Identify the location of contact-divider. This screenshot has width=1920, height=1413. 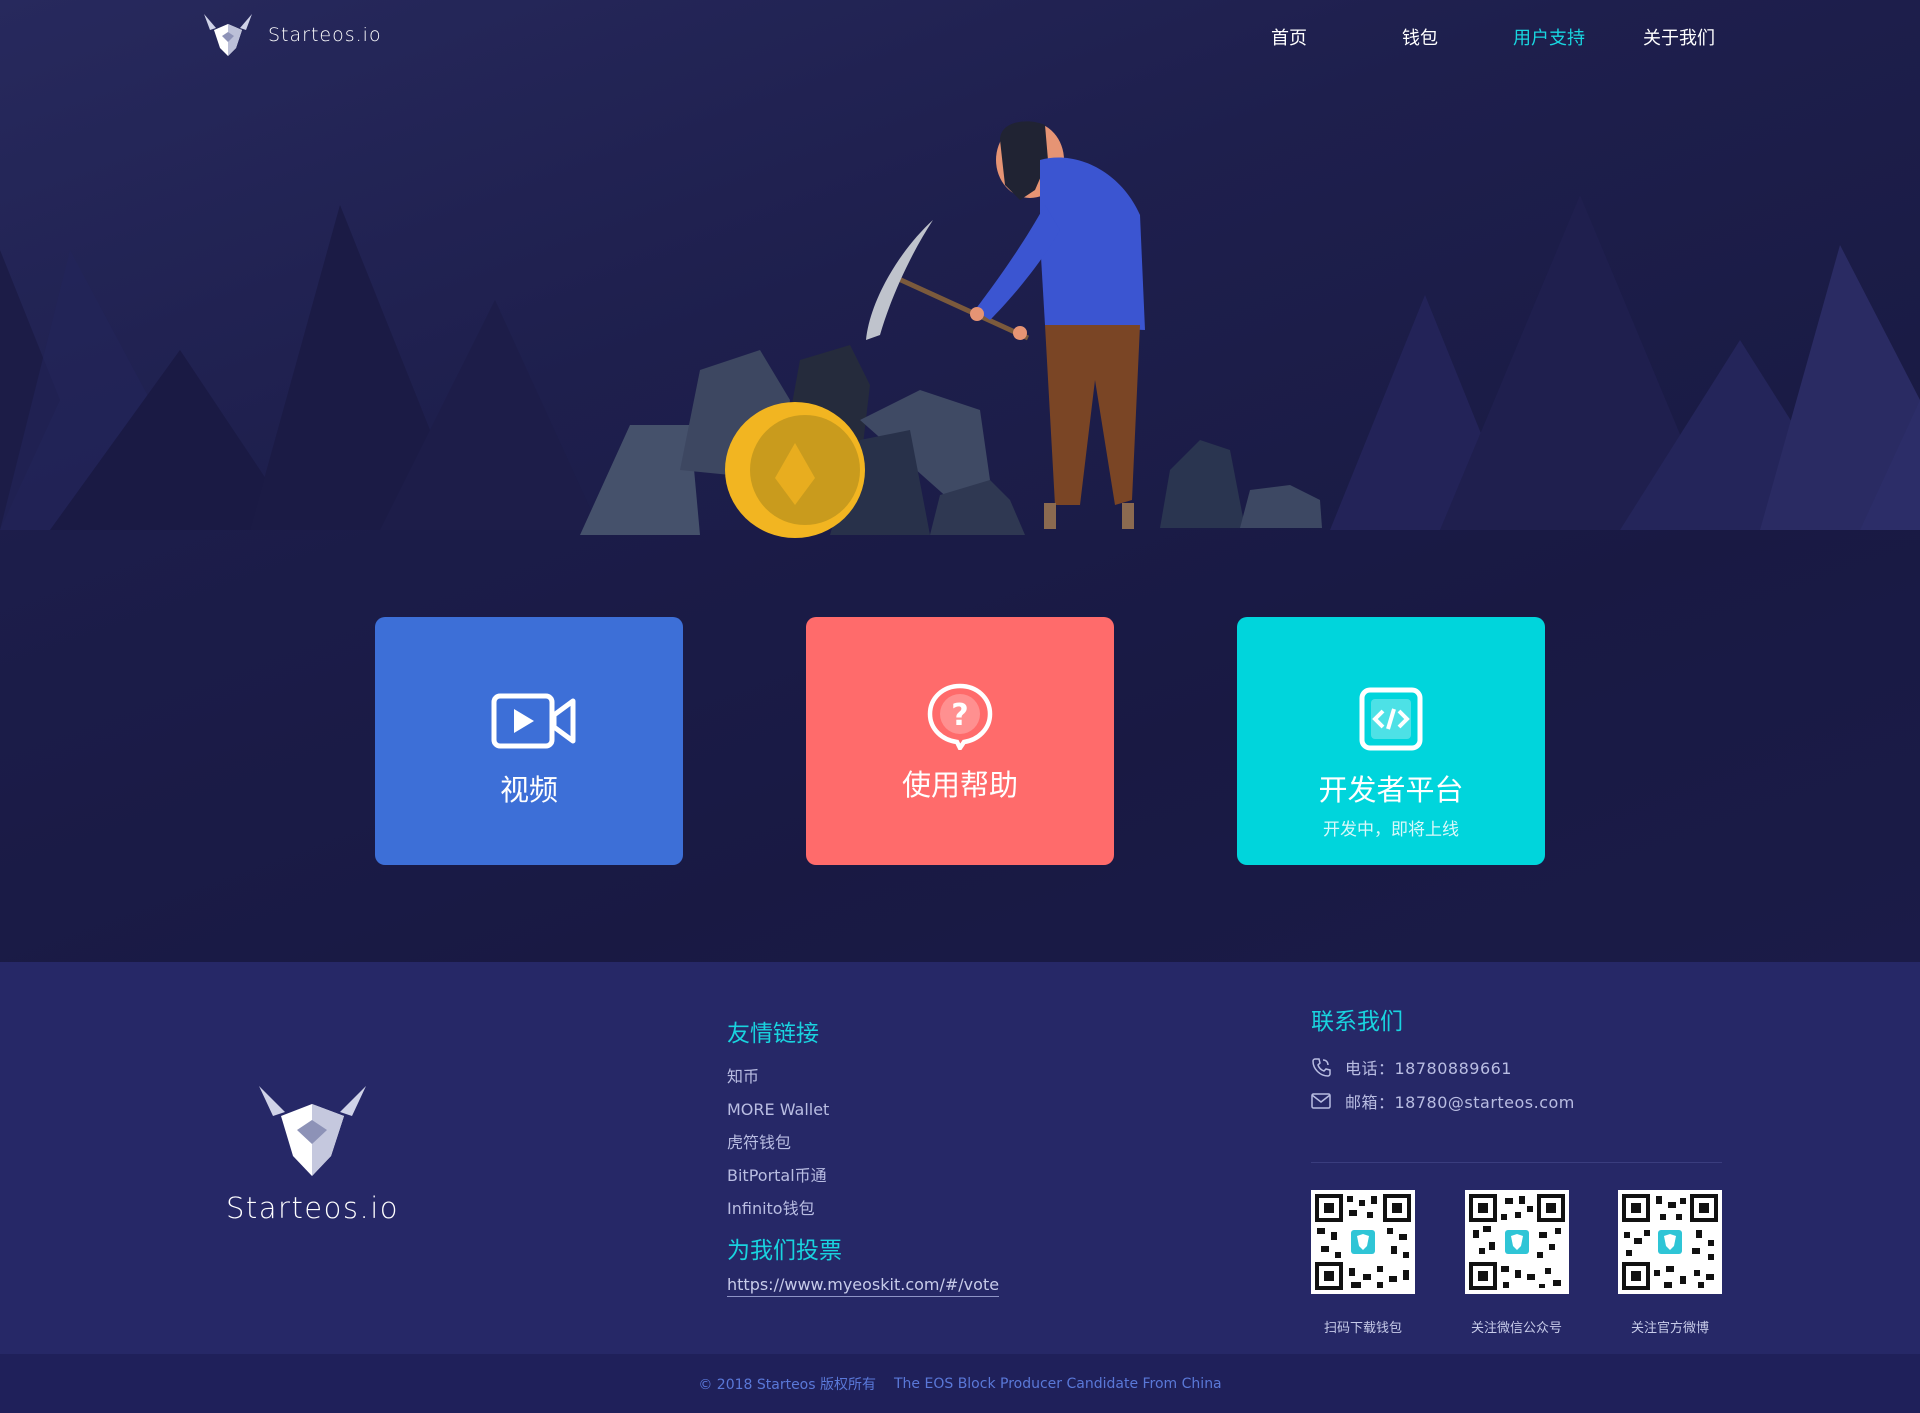
(1516, 1162).